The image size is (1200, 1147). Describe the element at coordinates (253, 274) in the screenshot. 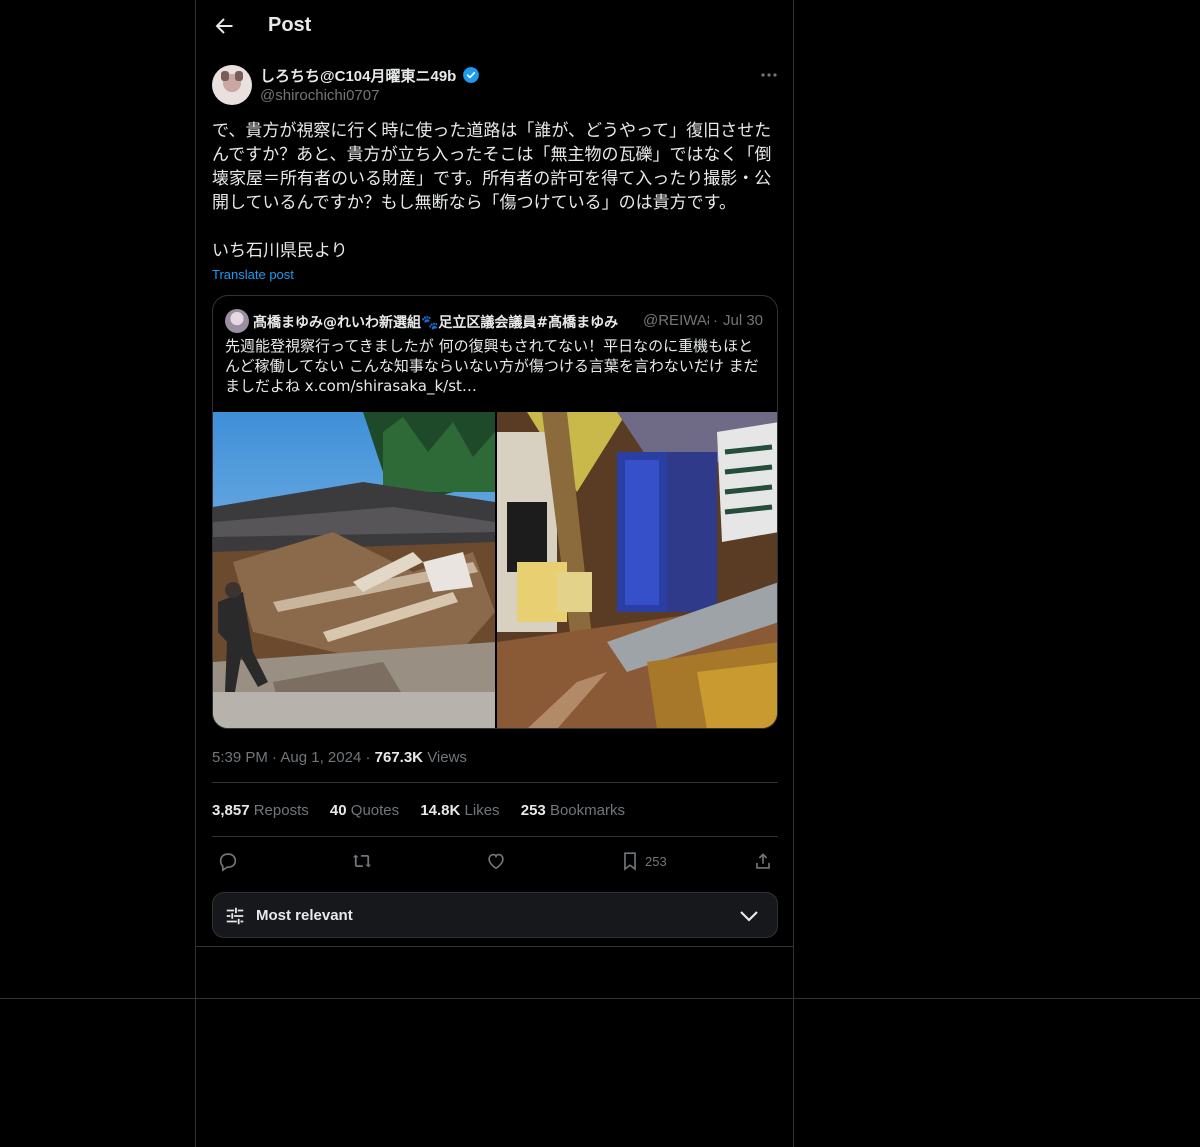

I see `translate-post-link: Translate post` at that location.